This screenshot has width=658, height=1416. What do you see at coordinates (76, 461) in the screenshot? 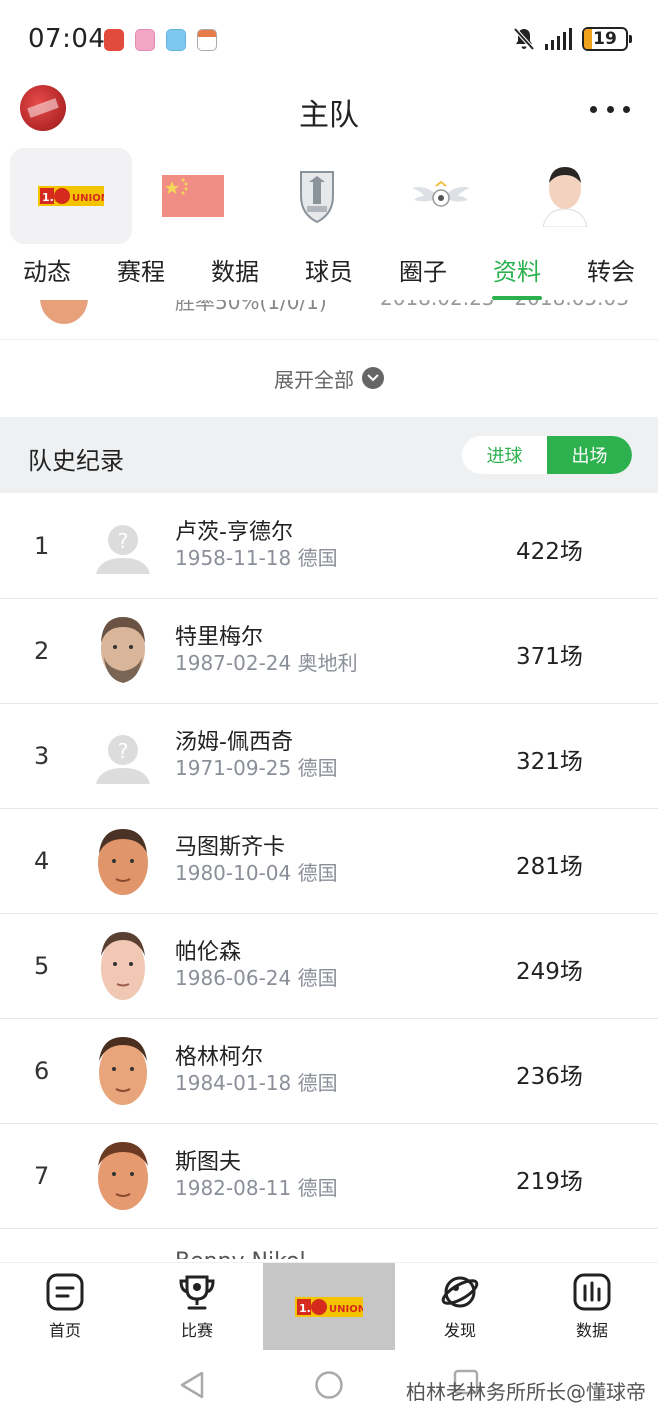
I see `section-title: 队史纪录` at bounding box center [76, 461].